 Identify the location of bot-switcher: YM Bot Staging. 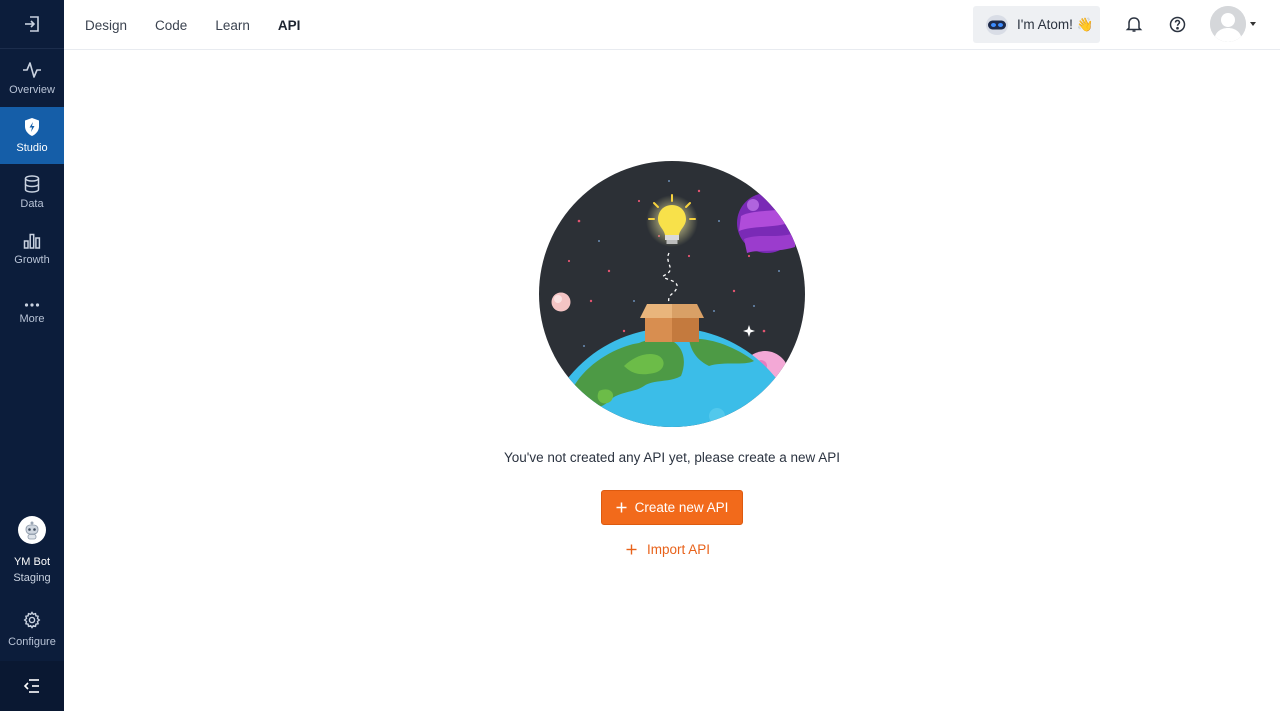
(32, 551).